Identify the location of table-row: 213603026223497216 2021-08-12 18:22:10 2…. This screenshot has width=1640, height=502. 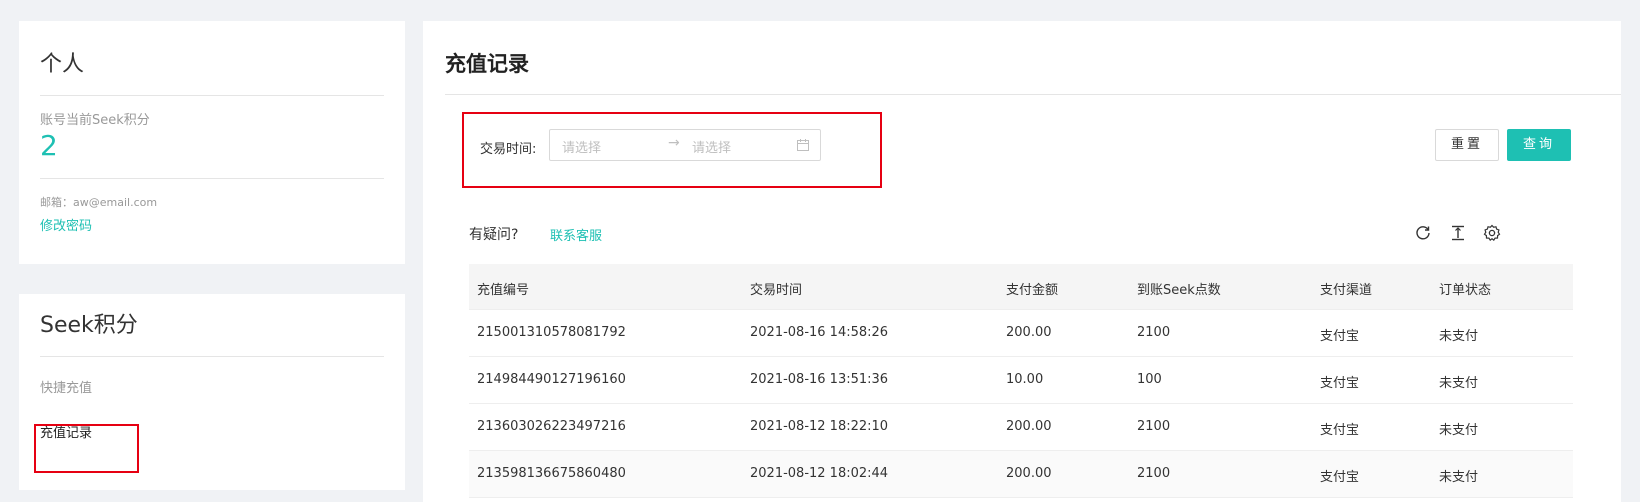
(1021, 427).